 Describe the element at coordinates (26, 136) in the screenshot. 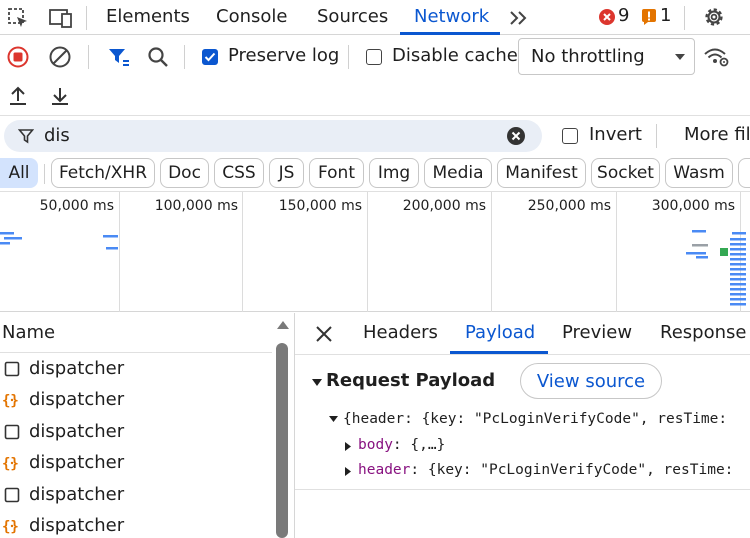

I see `filter-icon` at that location.